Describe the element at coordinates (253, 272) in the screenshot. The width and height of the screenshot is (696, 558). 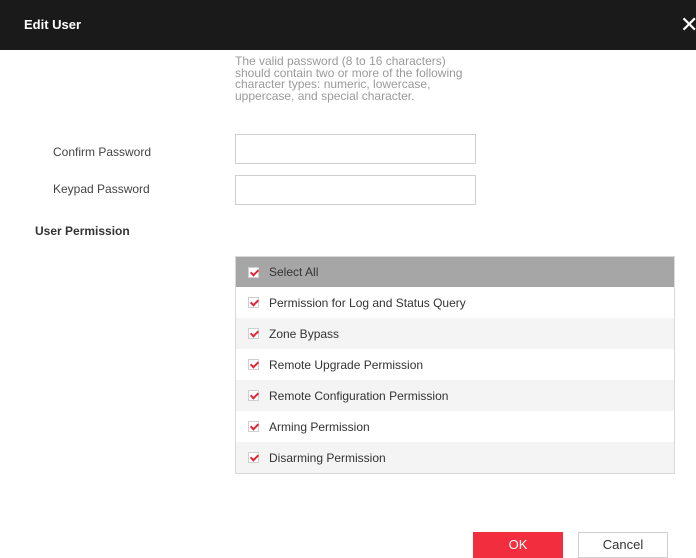
I see `select-all-checkbox` at that location.